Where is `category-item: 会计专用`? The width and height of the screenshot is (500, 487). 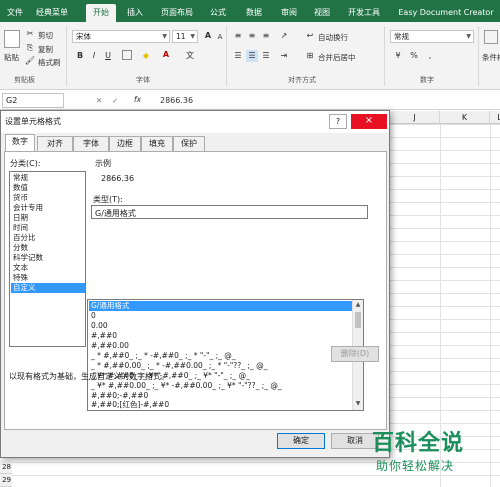
category-item: 会计专用 is located at coordinates (48, 208).